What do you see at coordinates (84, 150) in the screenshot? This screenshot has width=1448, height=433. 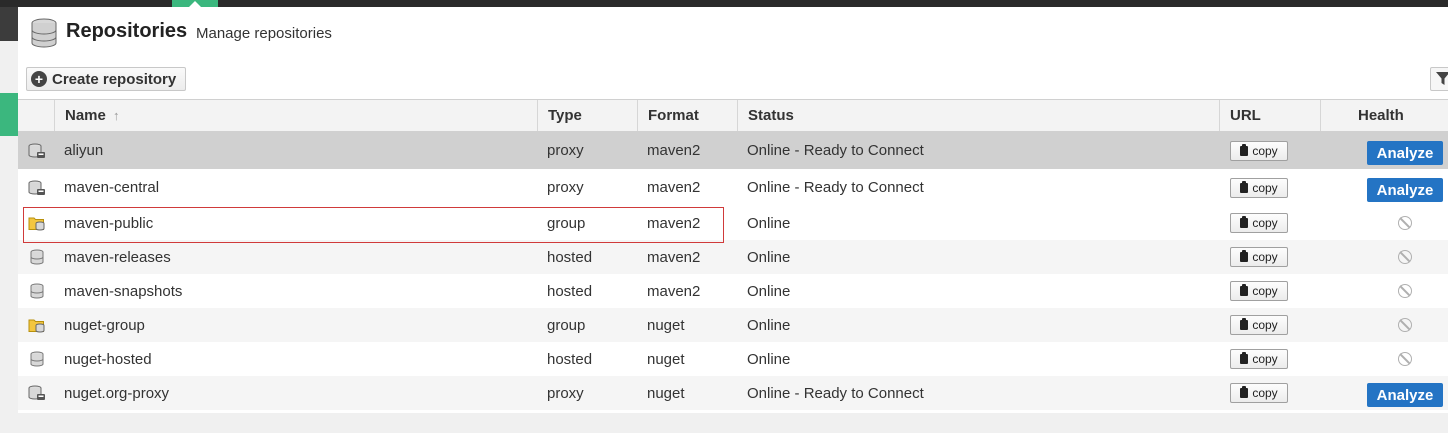 I see `repo-name: aliyun` at bounding box center [84, 150].